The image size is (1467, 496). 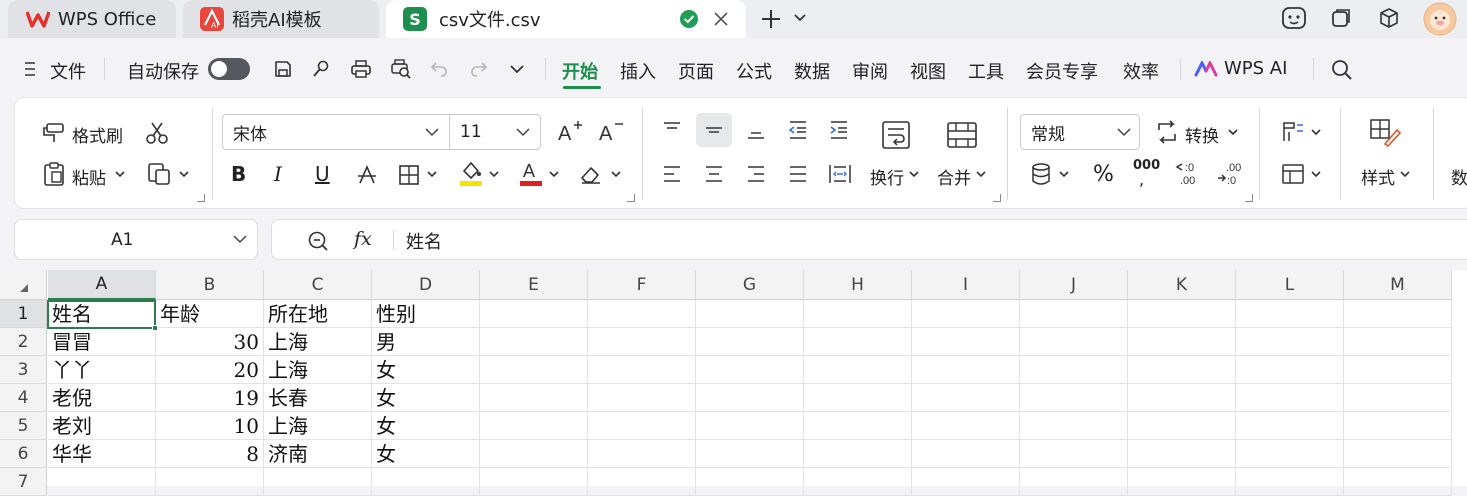 I want to click on currency-stack-icon, so click(x=1041, y=174).